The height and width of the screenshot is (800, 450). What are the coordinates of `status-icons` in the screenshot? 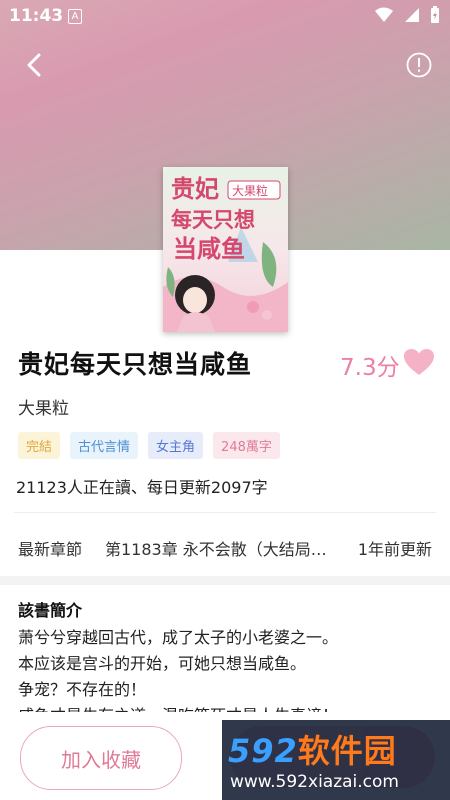 It's located at (407, 15).